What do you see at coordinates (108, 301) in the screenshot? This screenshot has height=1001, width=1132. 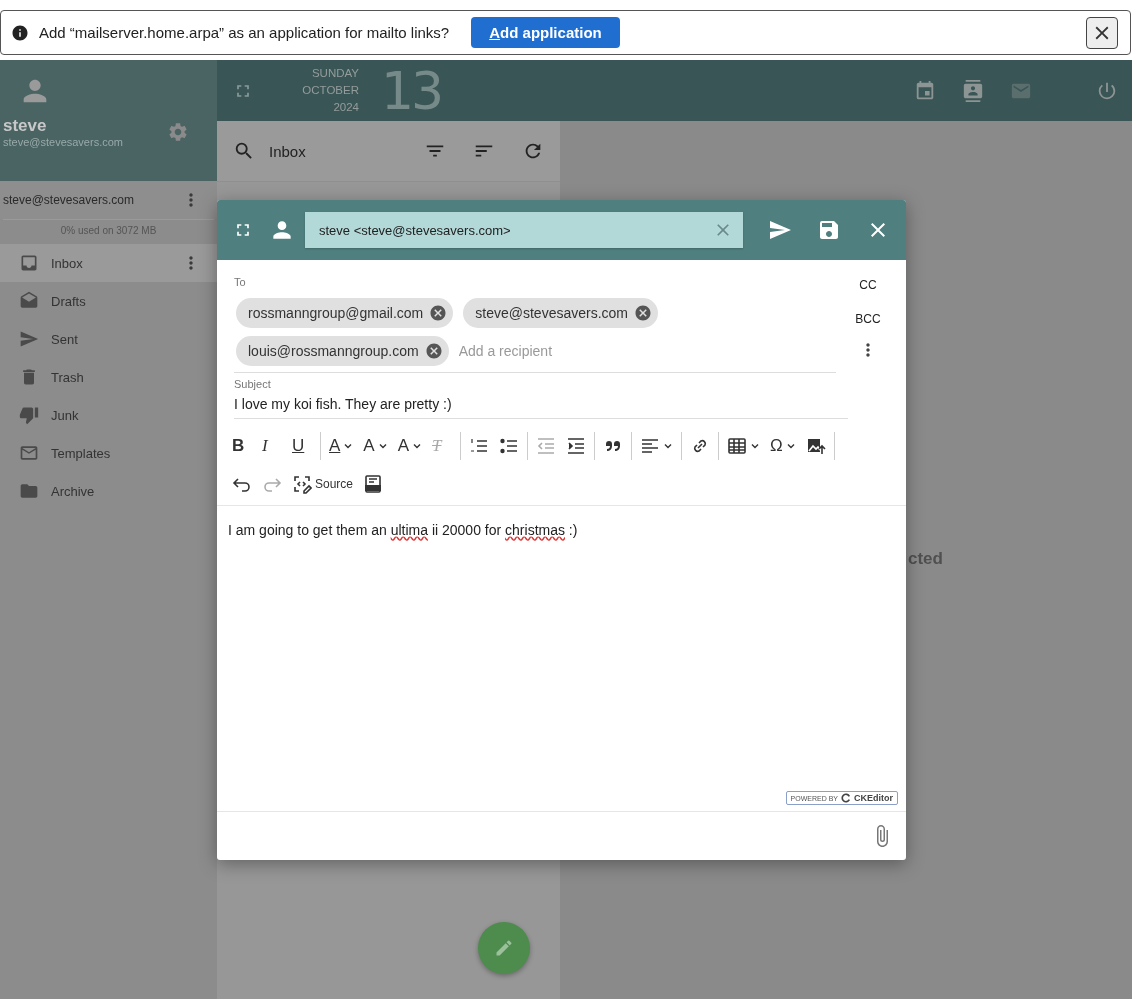 I see `folder-item: Drafts` at bounding box center [108, 301].